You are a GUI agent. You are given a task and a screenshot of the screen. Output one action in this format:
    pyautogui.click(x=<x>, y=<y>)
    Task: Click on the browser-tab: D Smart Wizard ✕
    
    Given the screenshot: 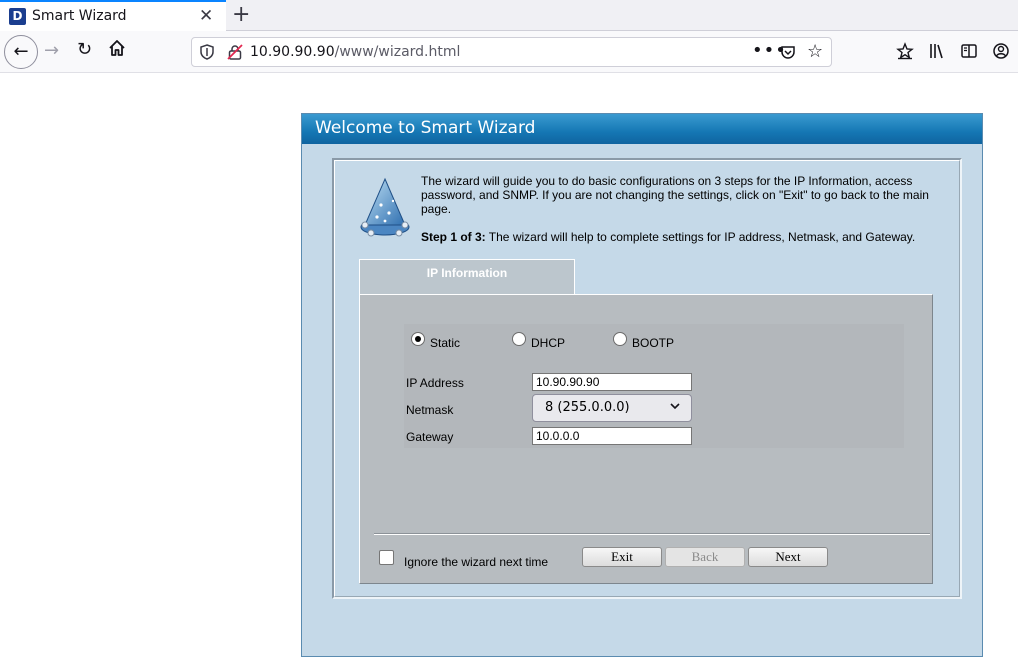 What is the action you would take?
    pyautogui.click(x=113, y=15)
    